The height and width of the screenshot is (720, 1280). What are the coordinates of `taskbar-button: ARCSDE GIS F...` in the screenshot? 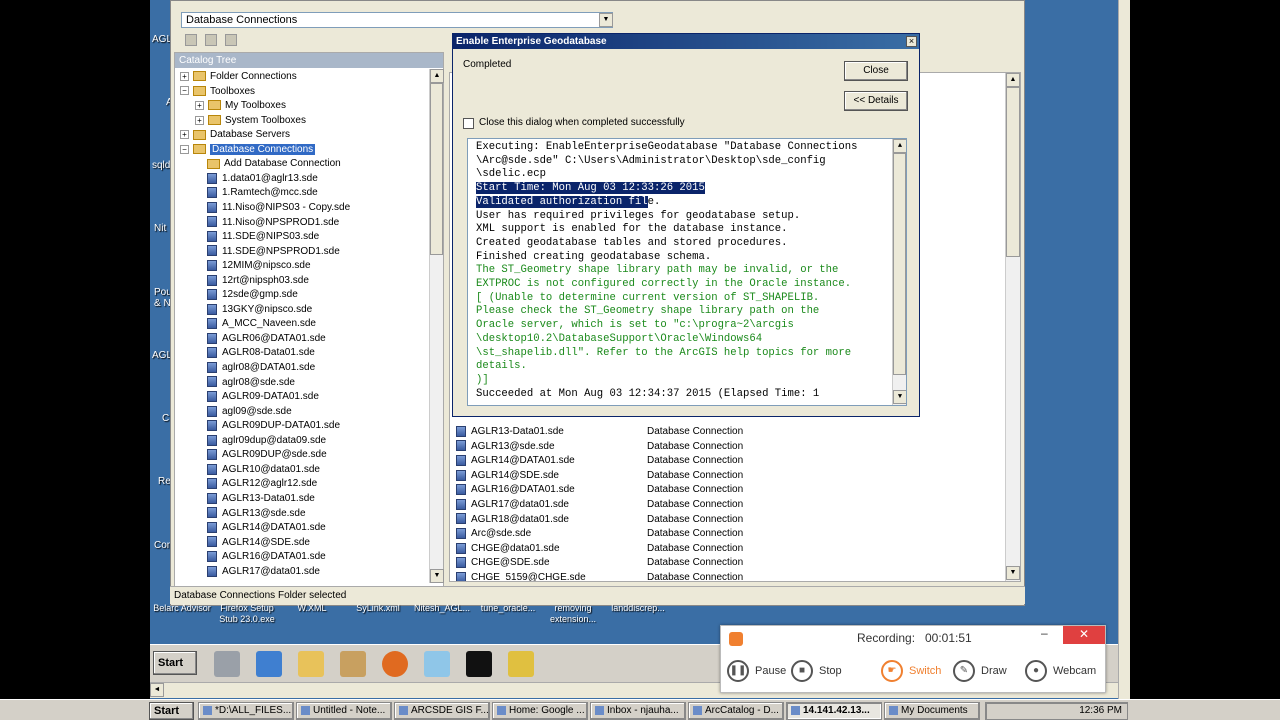 It's located at (442, 711).